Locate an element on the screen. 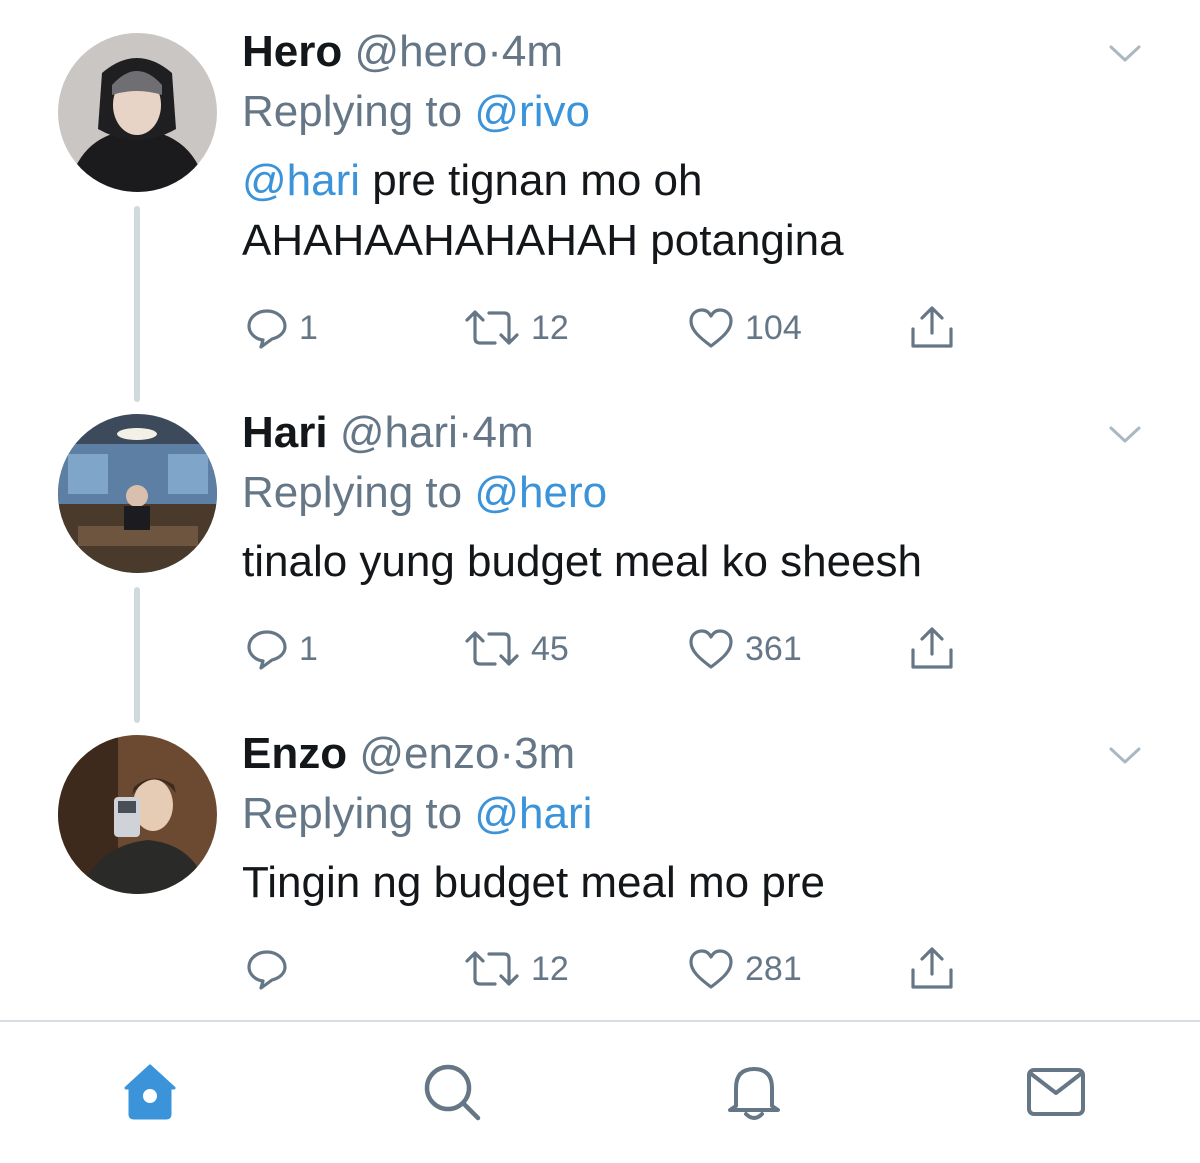  like-count: 281 is located at coordinates (773, 968).